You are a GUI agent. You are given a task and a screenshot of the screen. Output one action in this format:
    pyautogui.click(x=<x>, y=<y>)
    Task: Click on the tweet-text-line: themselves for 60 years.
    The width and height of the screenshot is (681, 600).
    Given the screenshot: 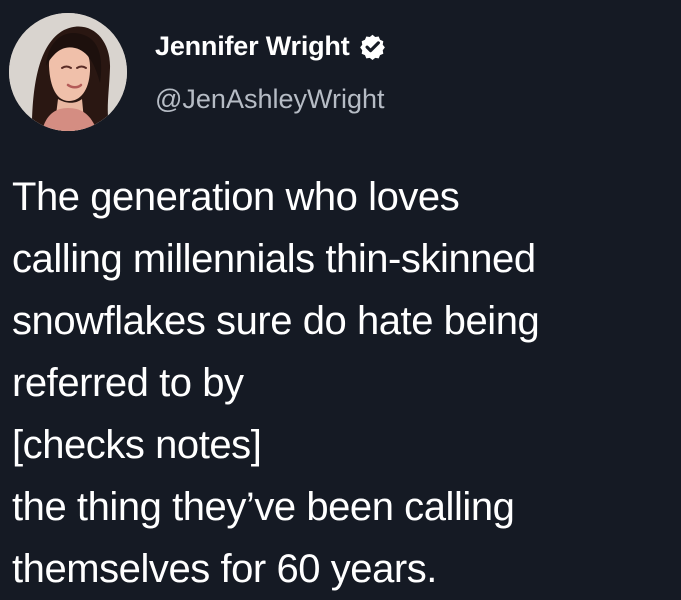 What is the action you would take?
    pyautogui.click(x=224, y=569)
    